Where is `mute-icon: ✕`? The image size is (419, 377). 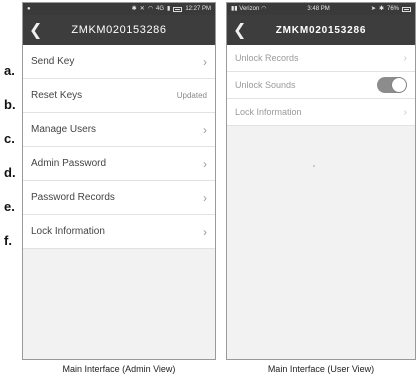
mute-icon: ✕ is located at coordinates (142, 9).